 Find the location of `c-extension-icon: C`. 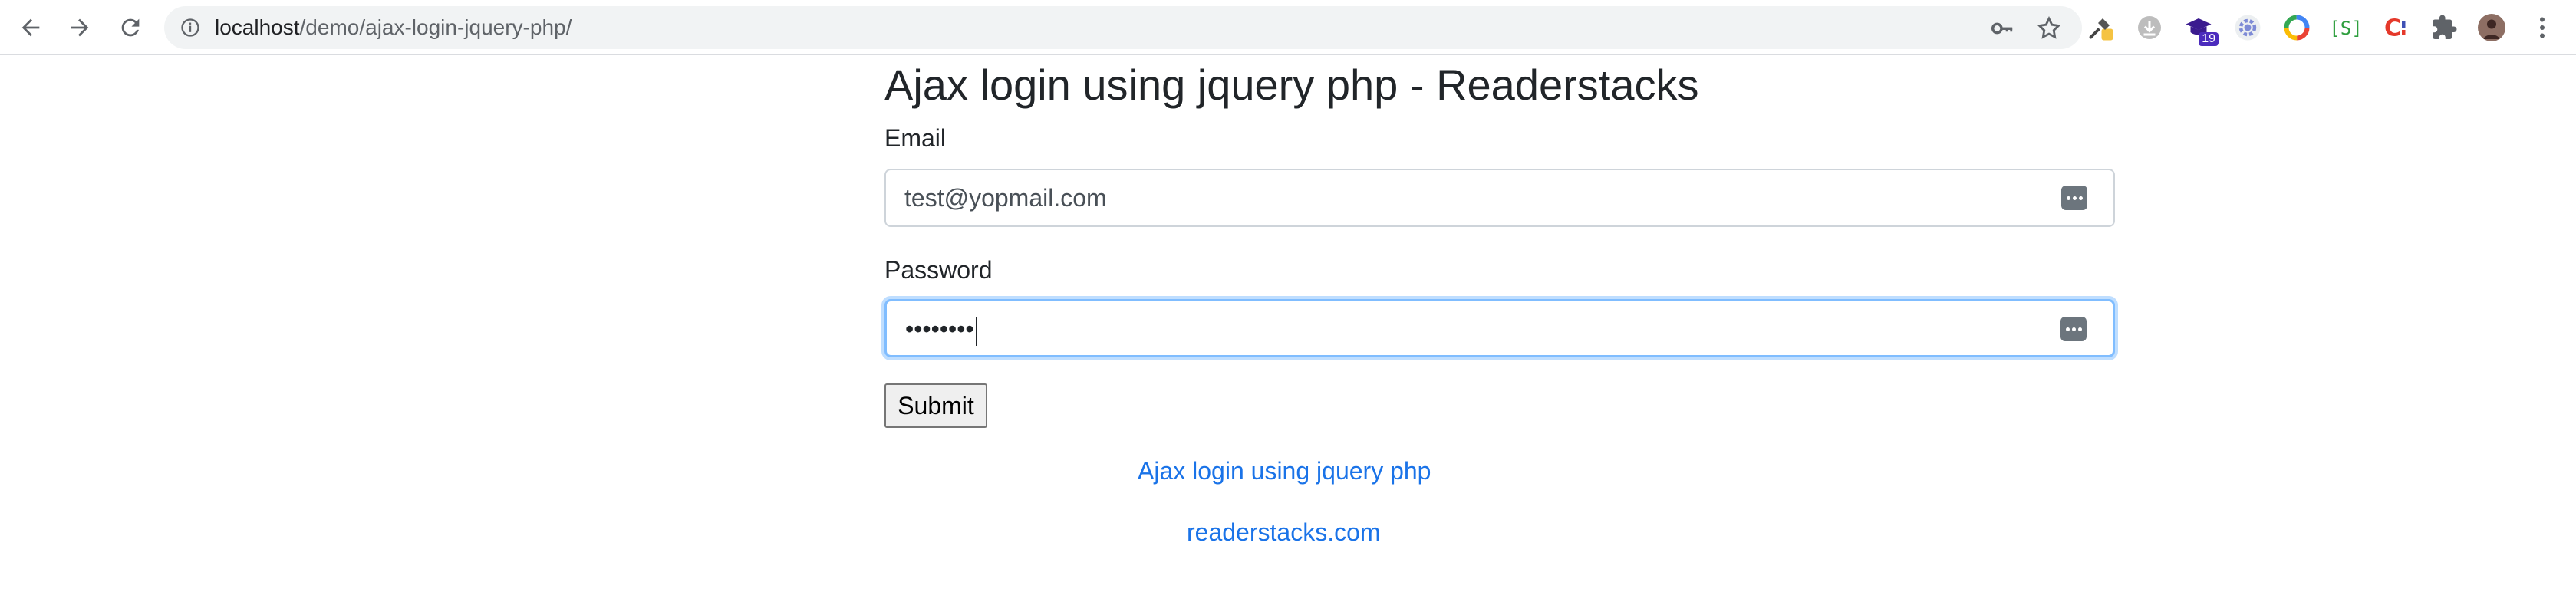

c-extension-icon: C is located at coordinates (2395, 27).